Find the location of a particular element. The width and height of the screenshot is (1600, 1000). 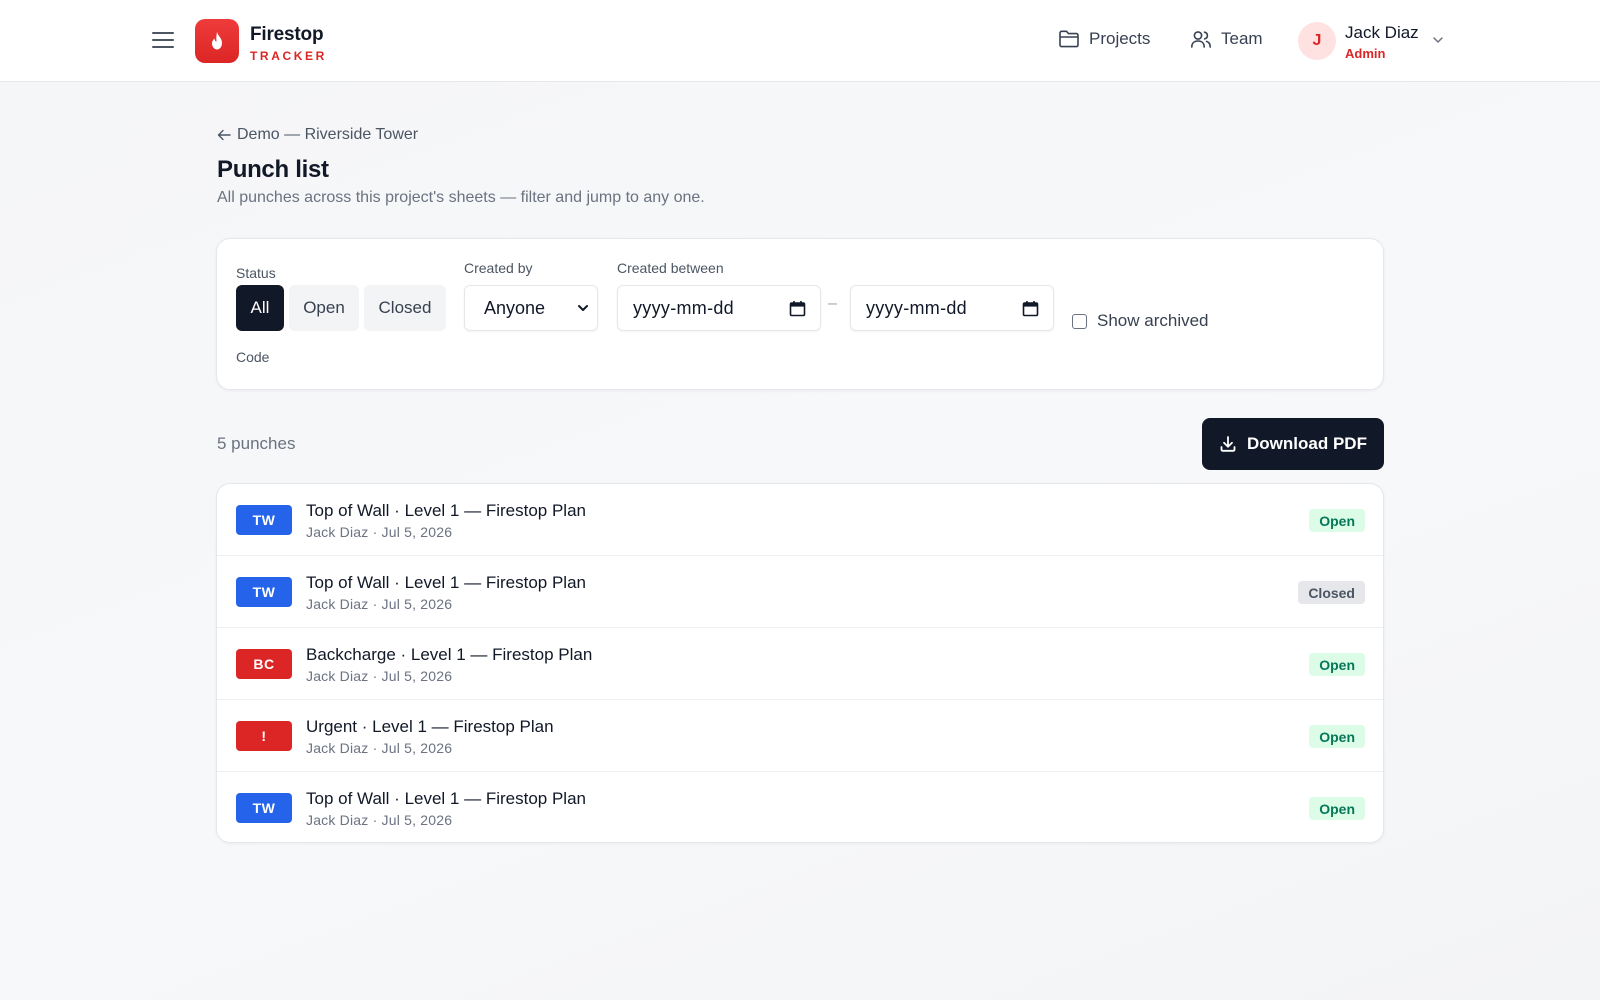

download-pdf-button: Download PDF is located at coordinates (1293, 444).